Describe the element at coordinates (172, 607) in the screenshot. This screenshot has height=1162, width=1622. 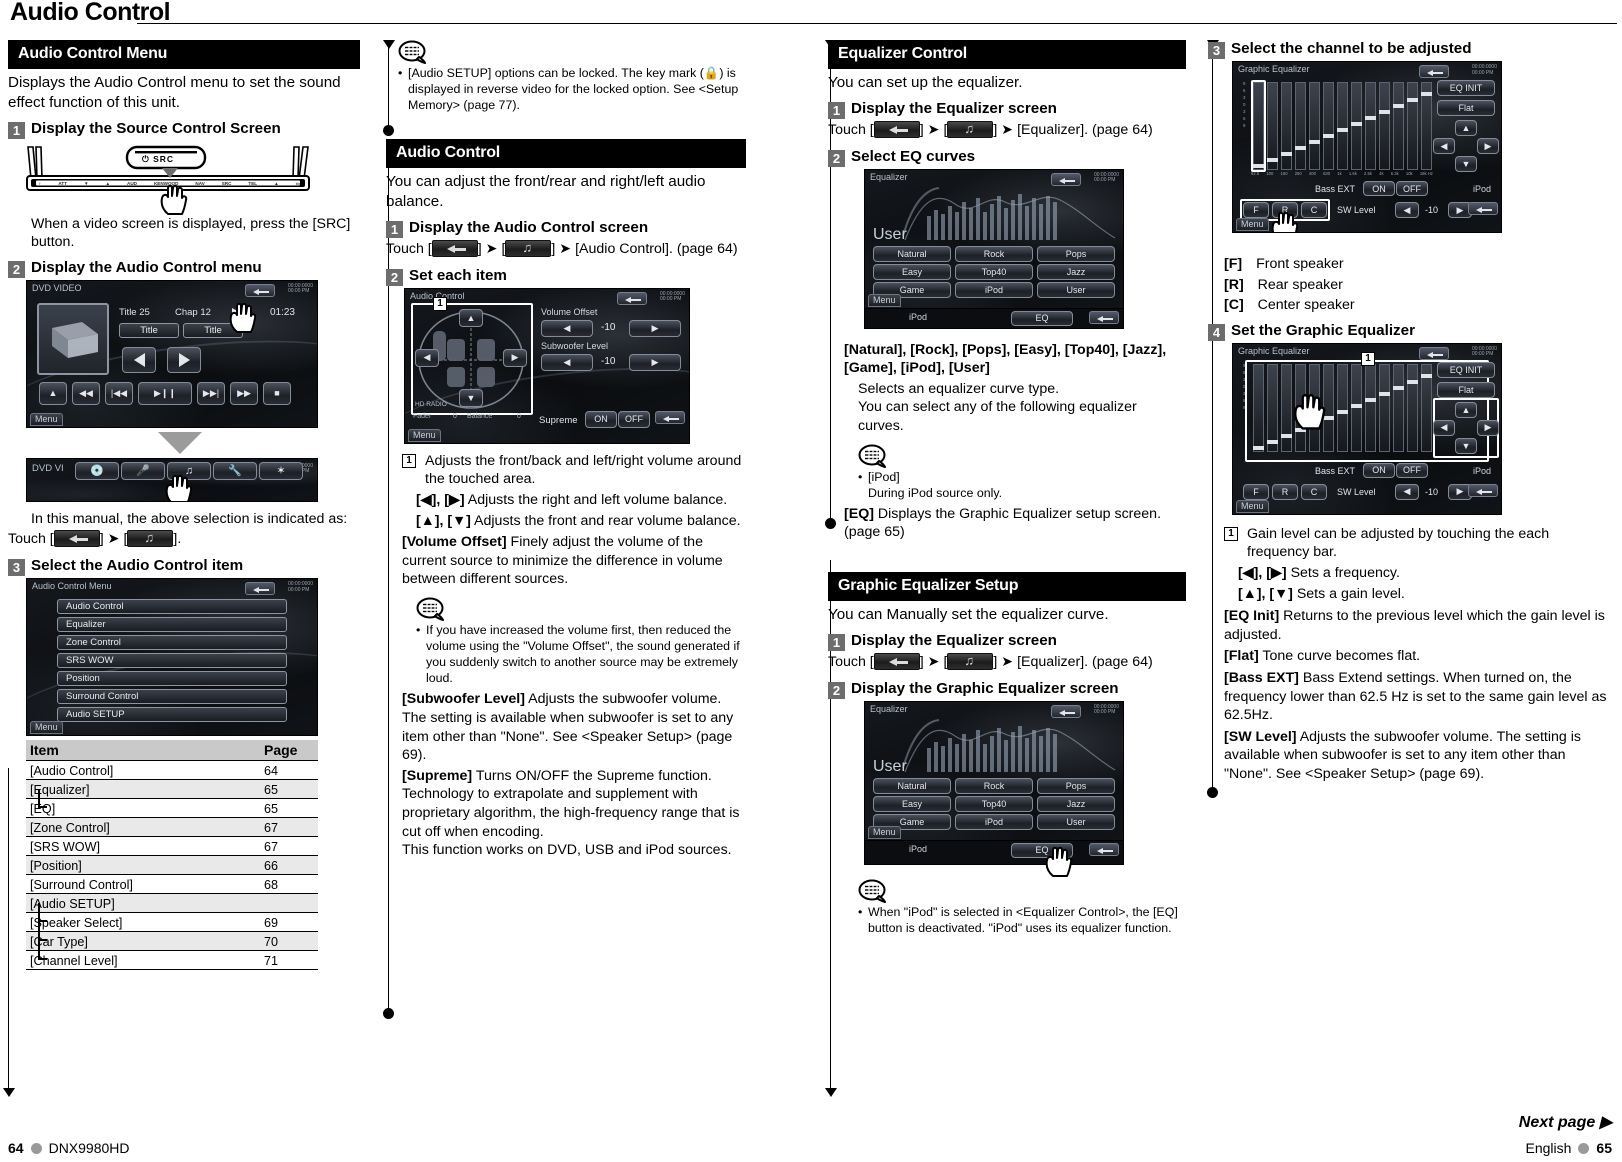
I see `lcd-menu-item-audio-control: Audio Control` at that location.